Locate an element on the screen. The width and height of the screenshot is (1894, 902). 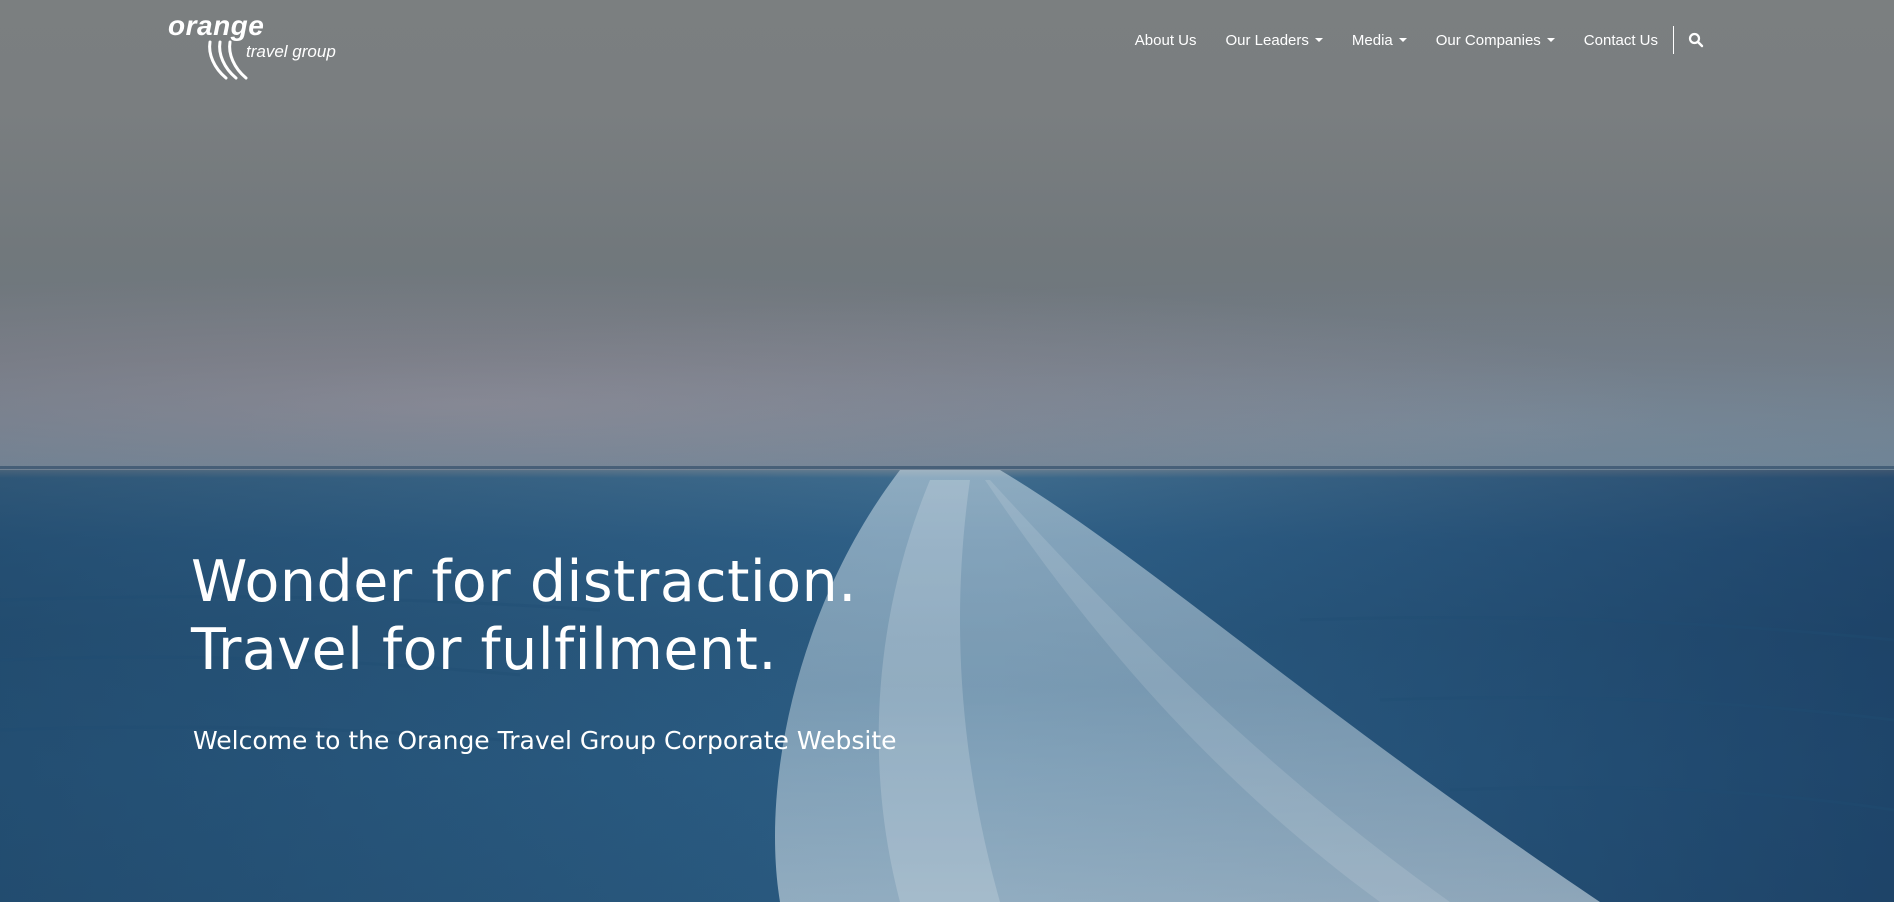
nav-about-us-label: About Us is located at coordinates (1165, 40).